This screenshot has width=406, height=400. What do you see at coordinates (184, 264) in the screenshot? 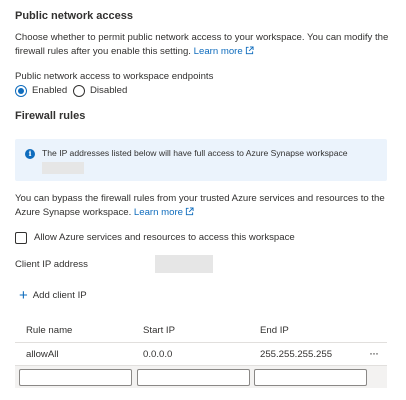
I see `client-ip-value` at bounding box center [184, 264].